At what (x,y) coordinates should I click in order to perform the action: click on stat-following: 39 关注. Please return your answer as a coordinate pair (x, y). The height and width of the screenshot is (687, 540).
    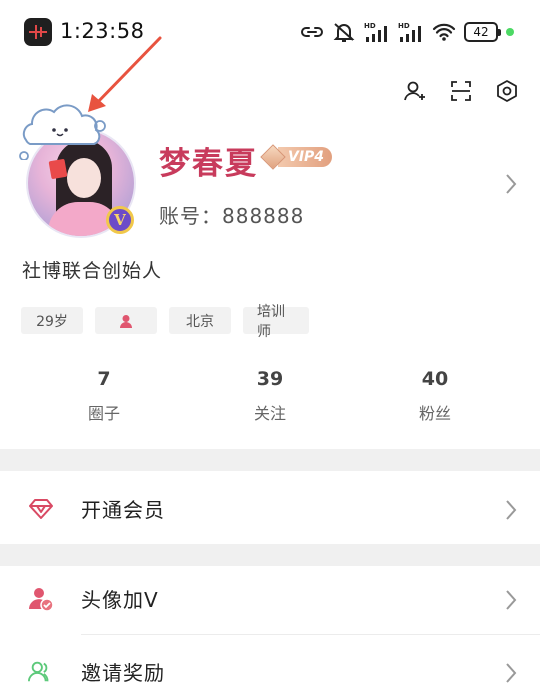
    Looking at the image, I should click on (270, 396).